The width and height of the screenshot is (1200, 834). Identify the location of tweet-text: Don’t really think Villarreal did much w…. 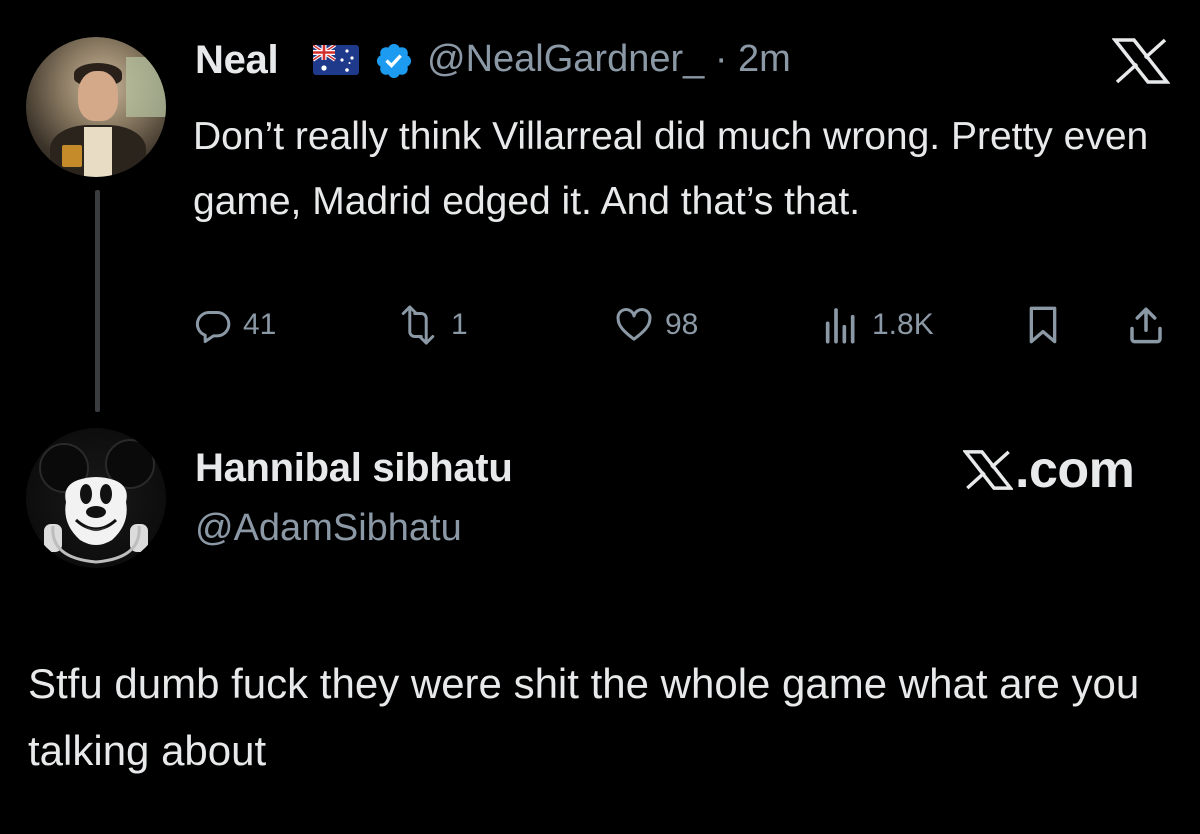
(671, 169).